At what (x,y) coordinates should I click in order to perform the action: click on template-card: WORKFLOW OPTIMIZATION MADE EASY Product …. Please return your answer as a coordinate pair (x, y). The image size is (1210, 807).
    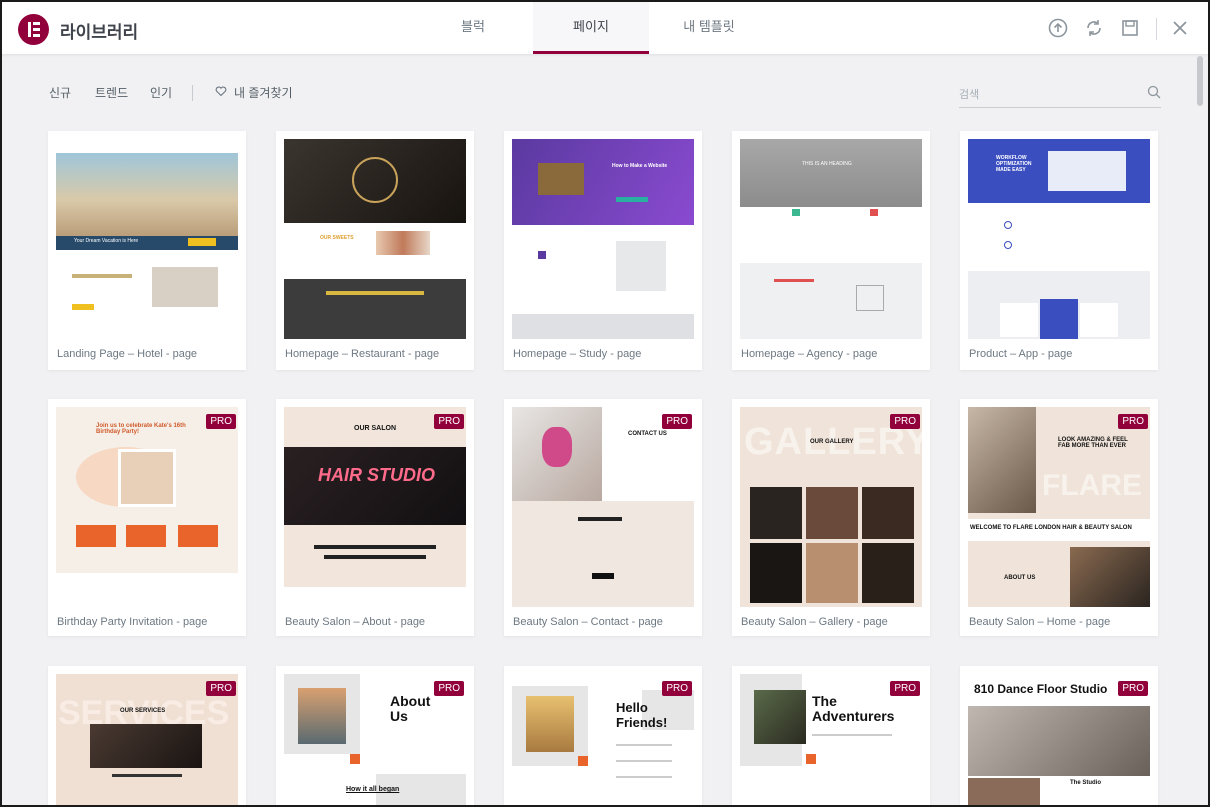
    Looking at the image, I should click on (1059, 250).